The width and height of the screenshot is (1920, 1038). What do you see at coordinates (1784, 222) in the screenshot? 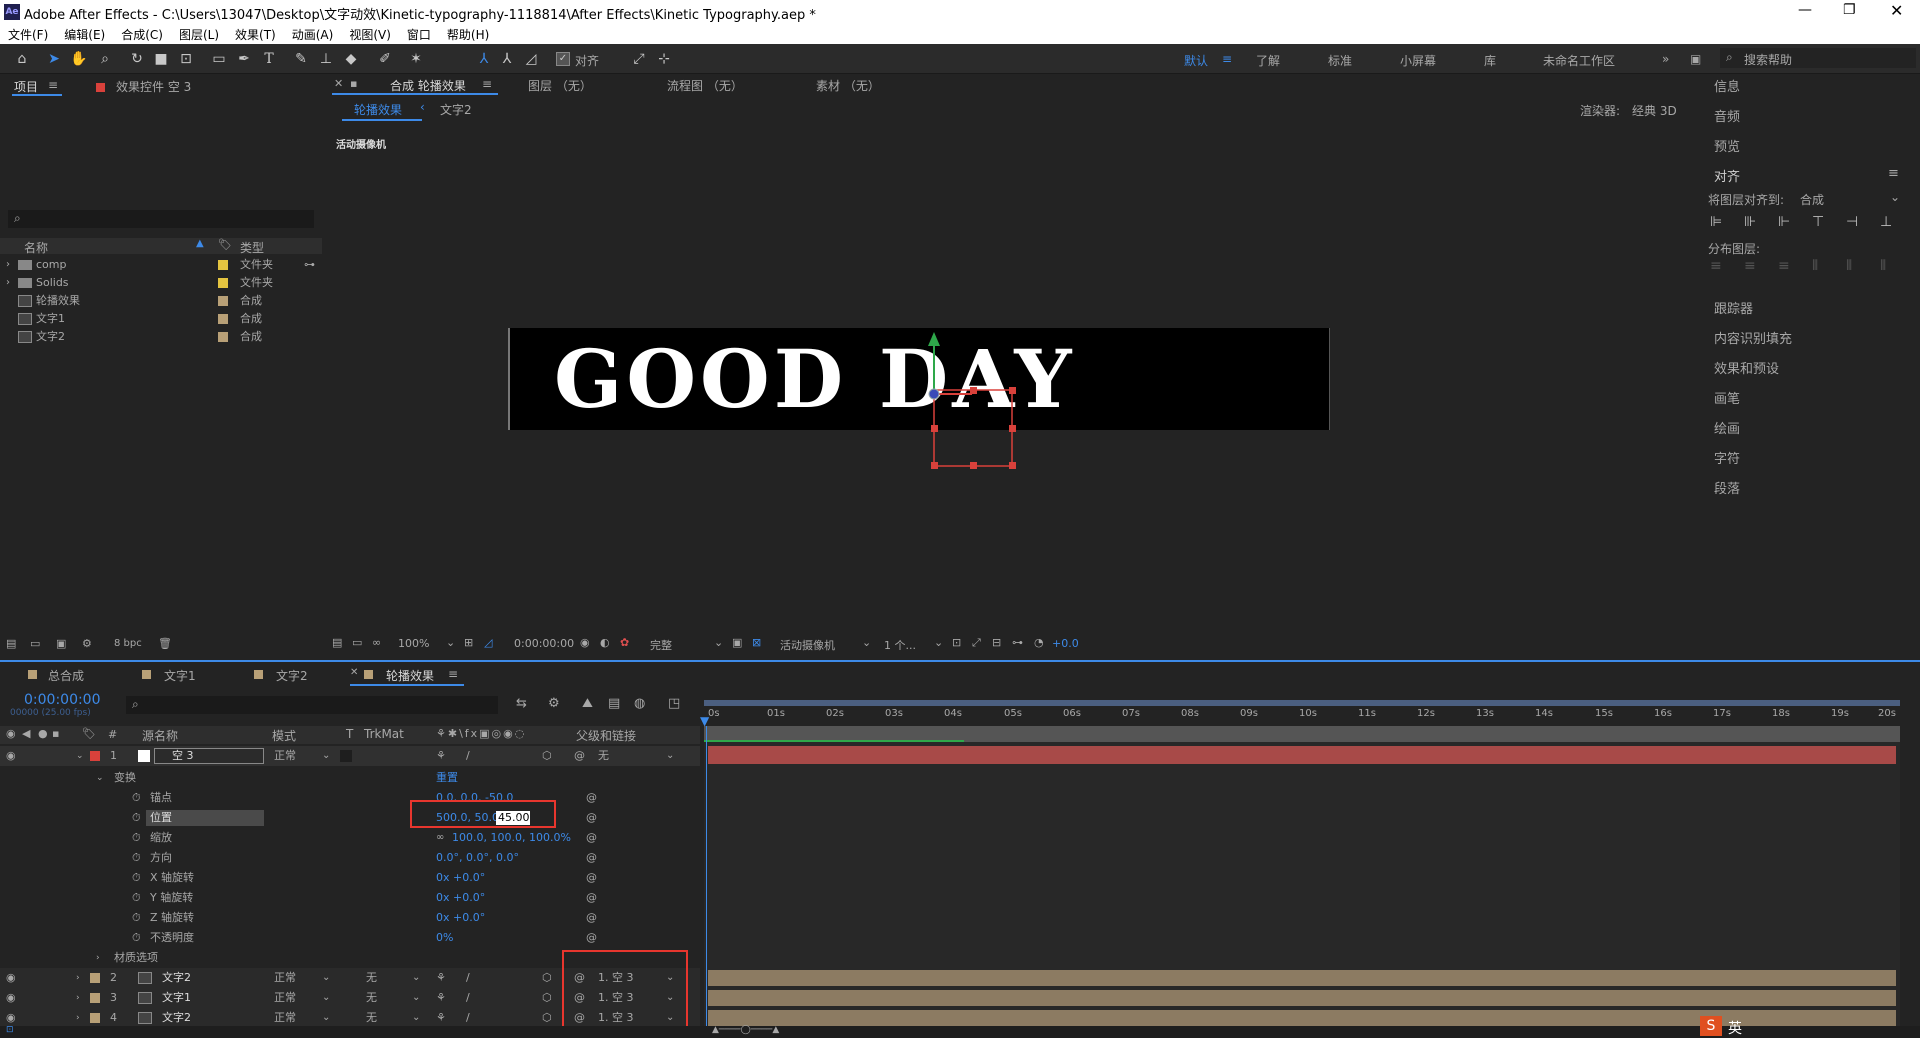
I see `align-right-icon: ⊩` at bounding box center [1784, 222].